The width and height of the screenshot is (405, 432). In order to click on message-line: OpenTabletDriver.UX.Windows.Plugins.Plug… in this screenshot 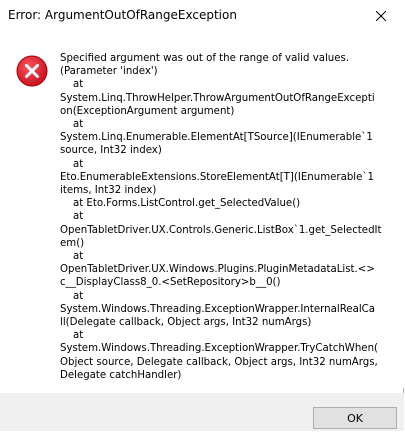, I will do `click(217, 270)`.